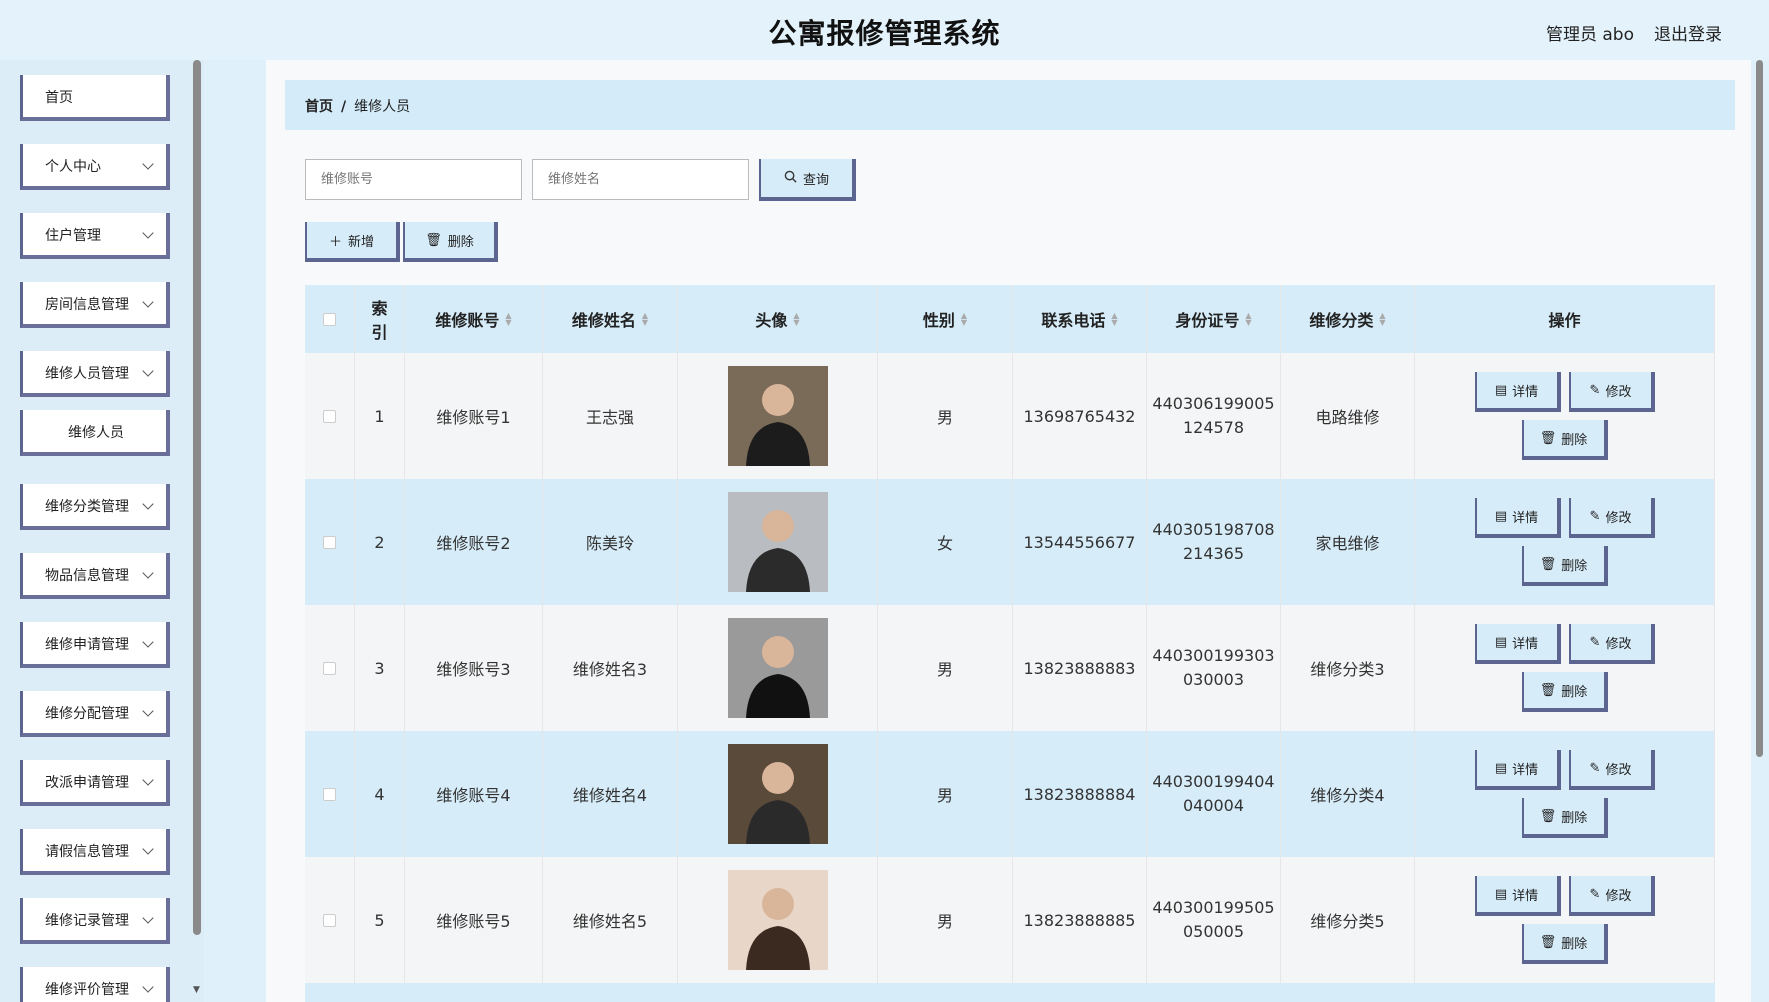 This screenshot has height=1002, width=1769. What do you see at coordinates (95, 236) in the screenshot?
I see `sidebar-item-2: 住户管理` at bounding box center [95, 236].